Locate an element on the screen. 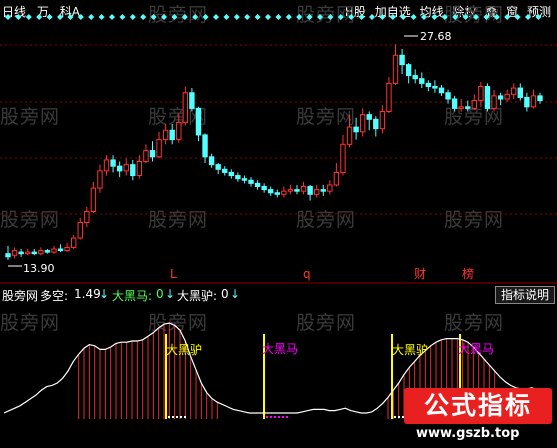 Image resolution: width=557 pixels, height=448 pixels. indicator-help-button: 指标说明 is located at coordinates (524, 295).